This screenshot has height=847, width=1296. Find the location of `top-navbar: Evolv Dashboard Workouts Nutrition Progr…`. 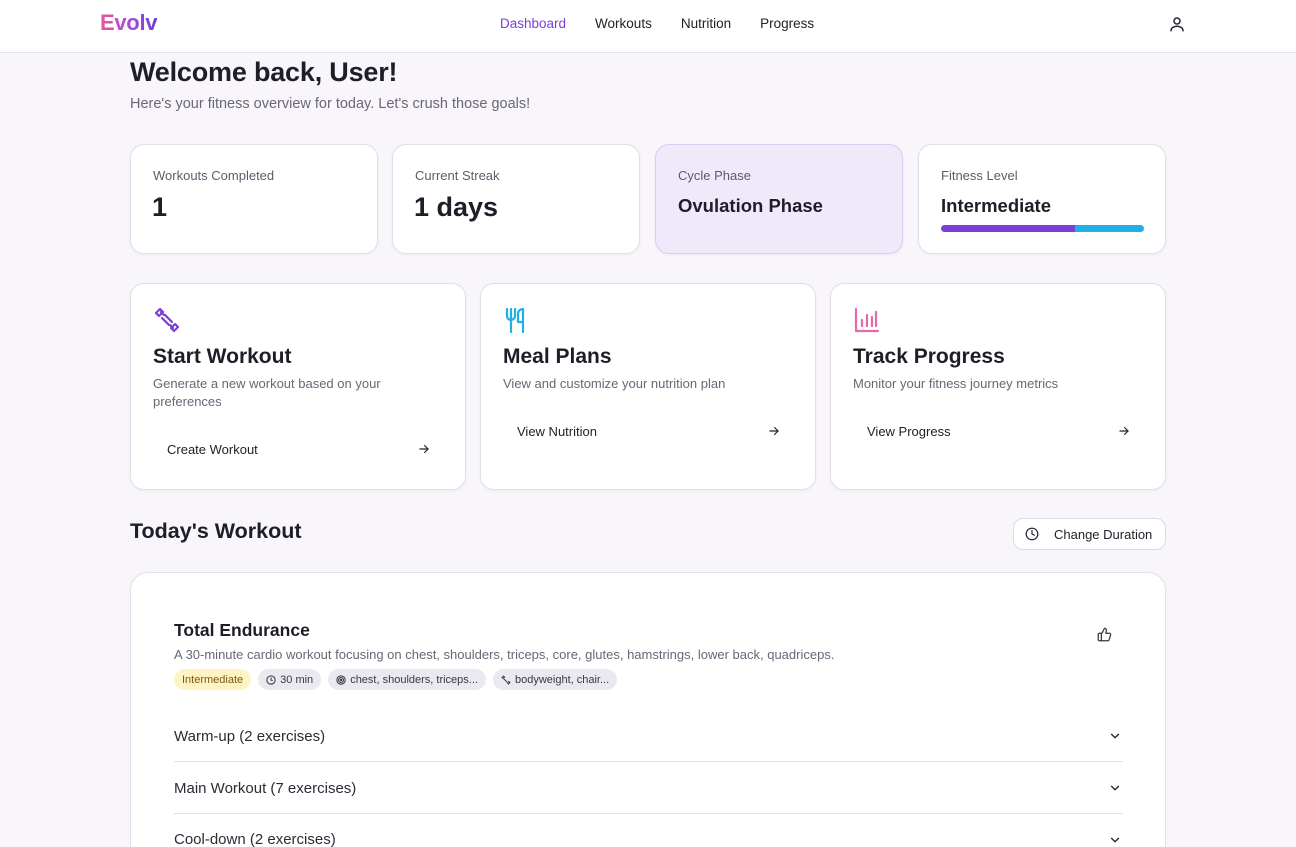

top-navbar: Evolv Dashboard Workouts Nutrition Progr… is located at coordinates (648, 26).